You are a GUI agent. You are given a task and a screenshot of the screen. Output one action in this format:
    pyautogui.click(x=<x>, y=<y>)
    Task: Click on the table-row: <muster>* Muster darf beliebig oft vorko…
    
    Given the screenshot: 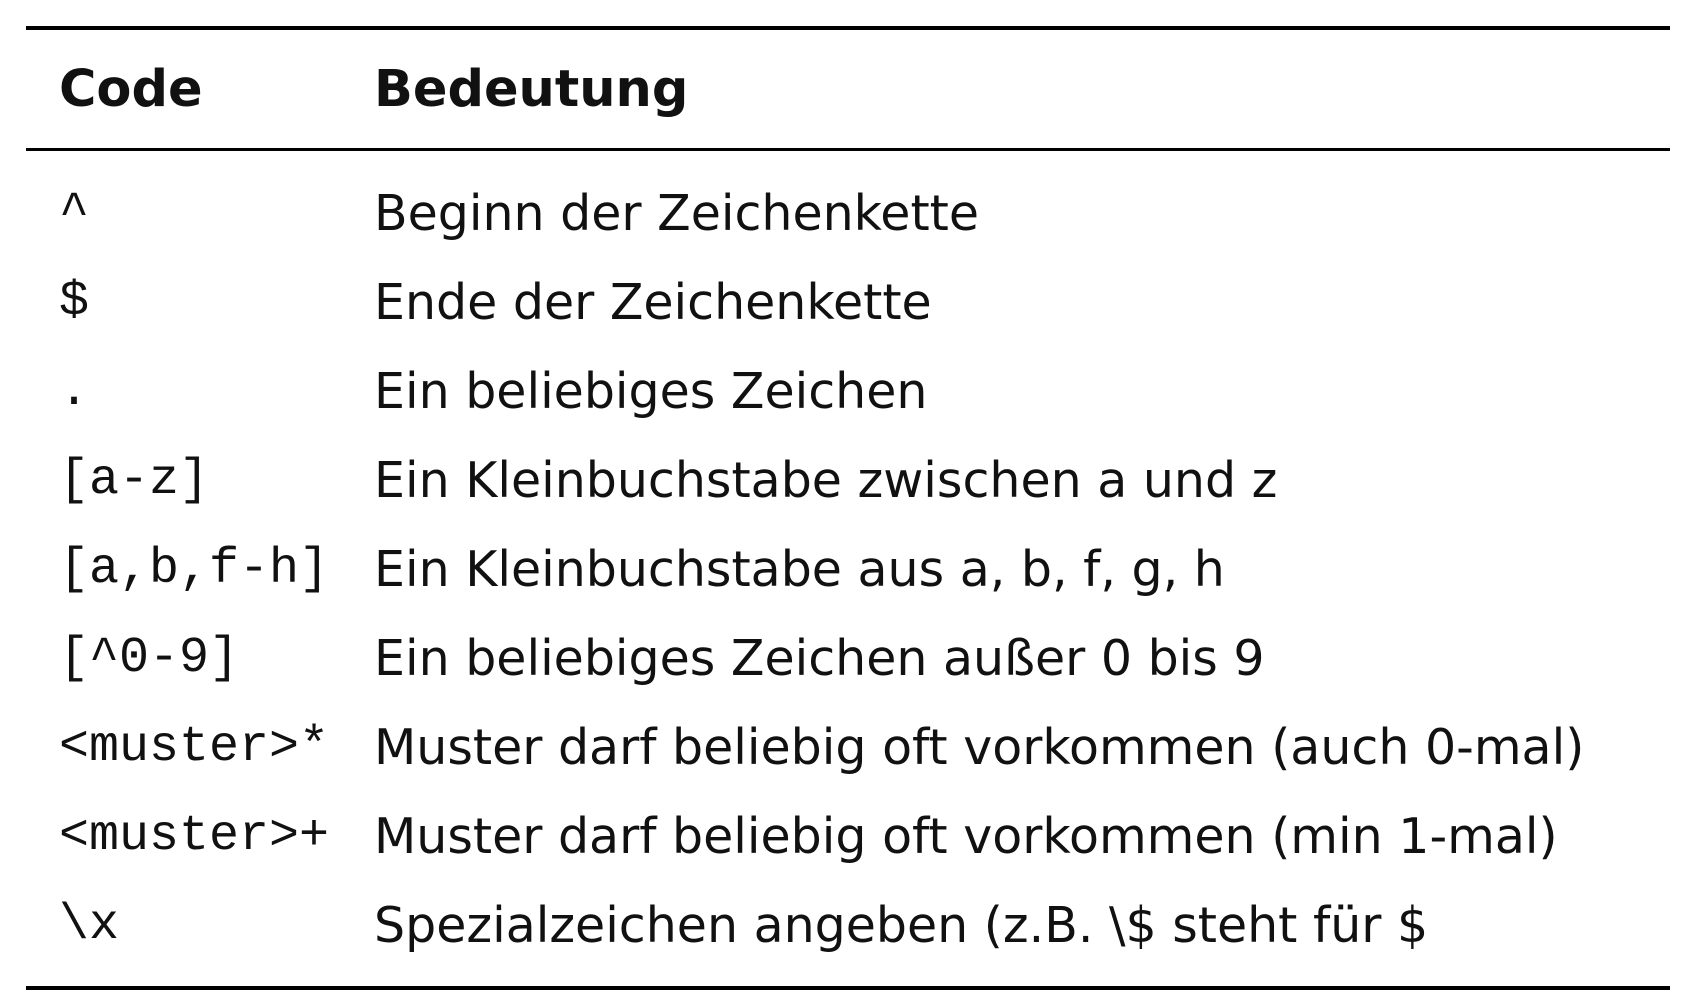 What is the action you would take?
    pyautogui.click(x=848, y=747)
    